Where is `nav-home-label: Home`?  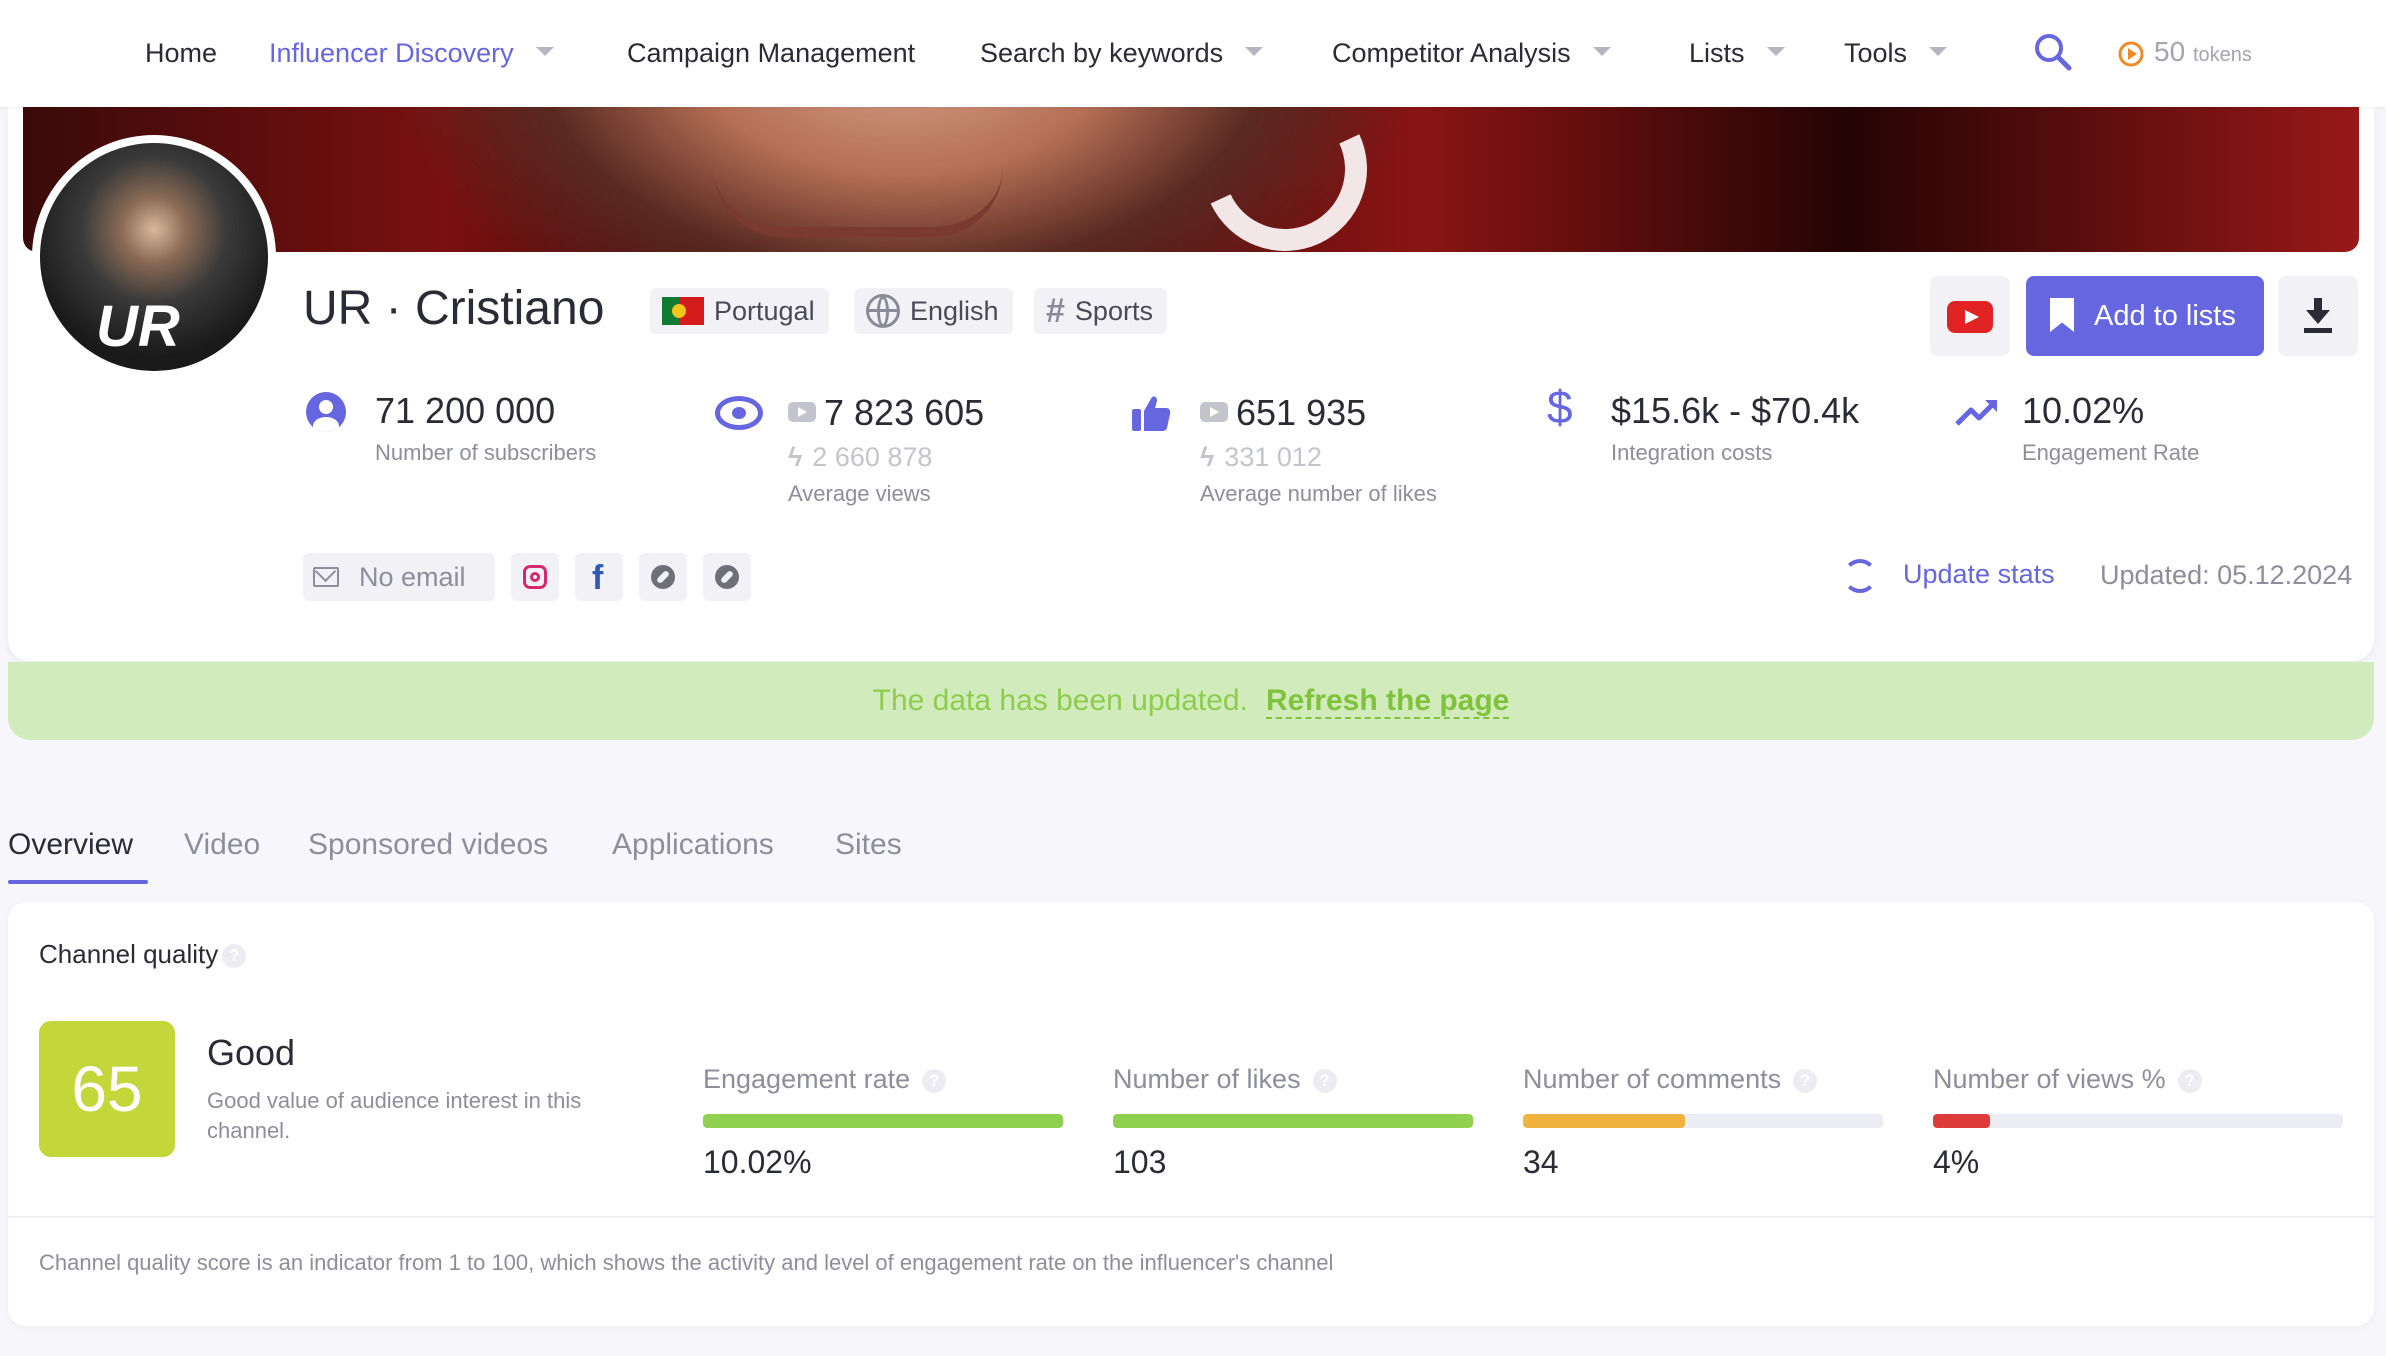
nav-home-label: Home is located at coordinates (181, 53).